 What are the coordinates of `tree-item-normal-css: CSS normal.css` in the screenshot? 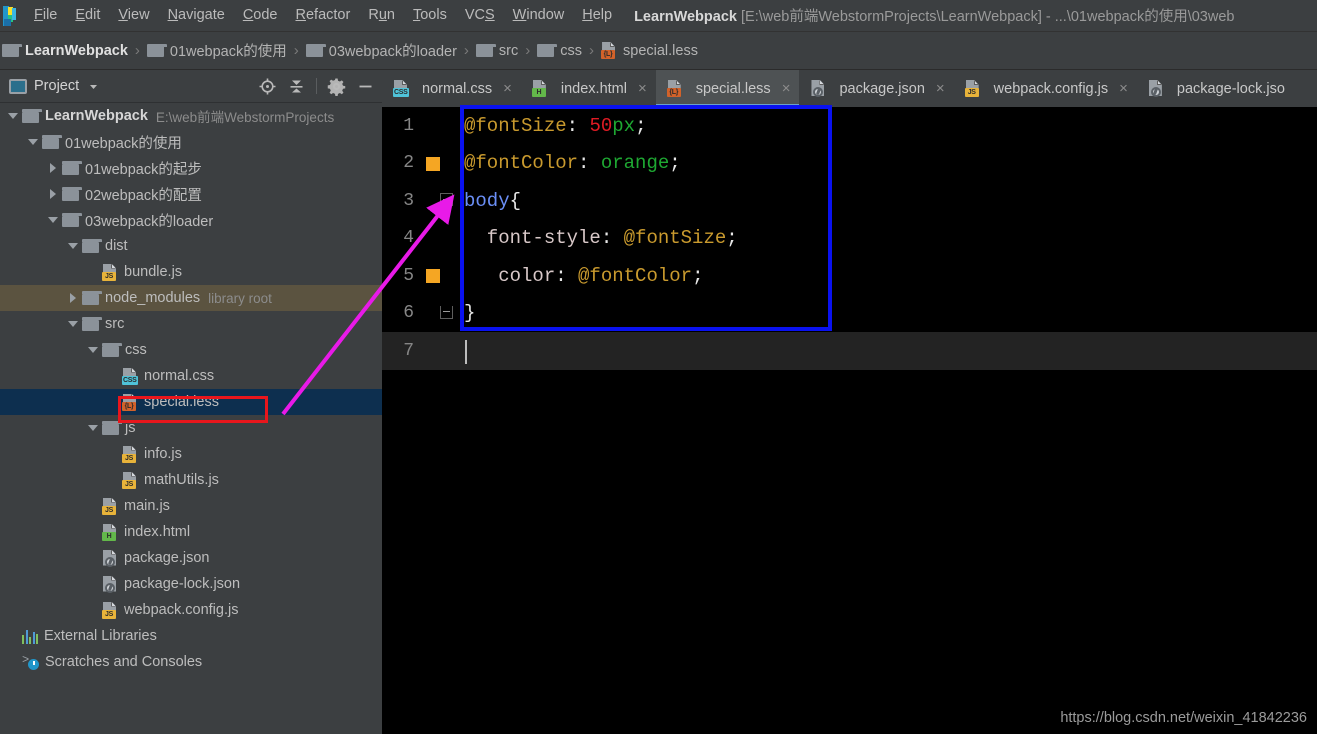 It's located at (191, 376).